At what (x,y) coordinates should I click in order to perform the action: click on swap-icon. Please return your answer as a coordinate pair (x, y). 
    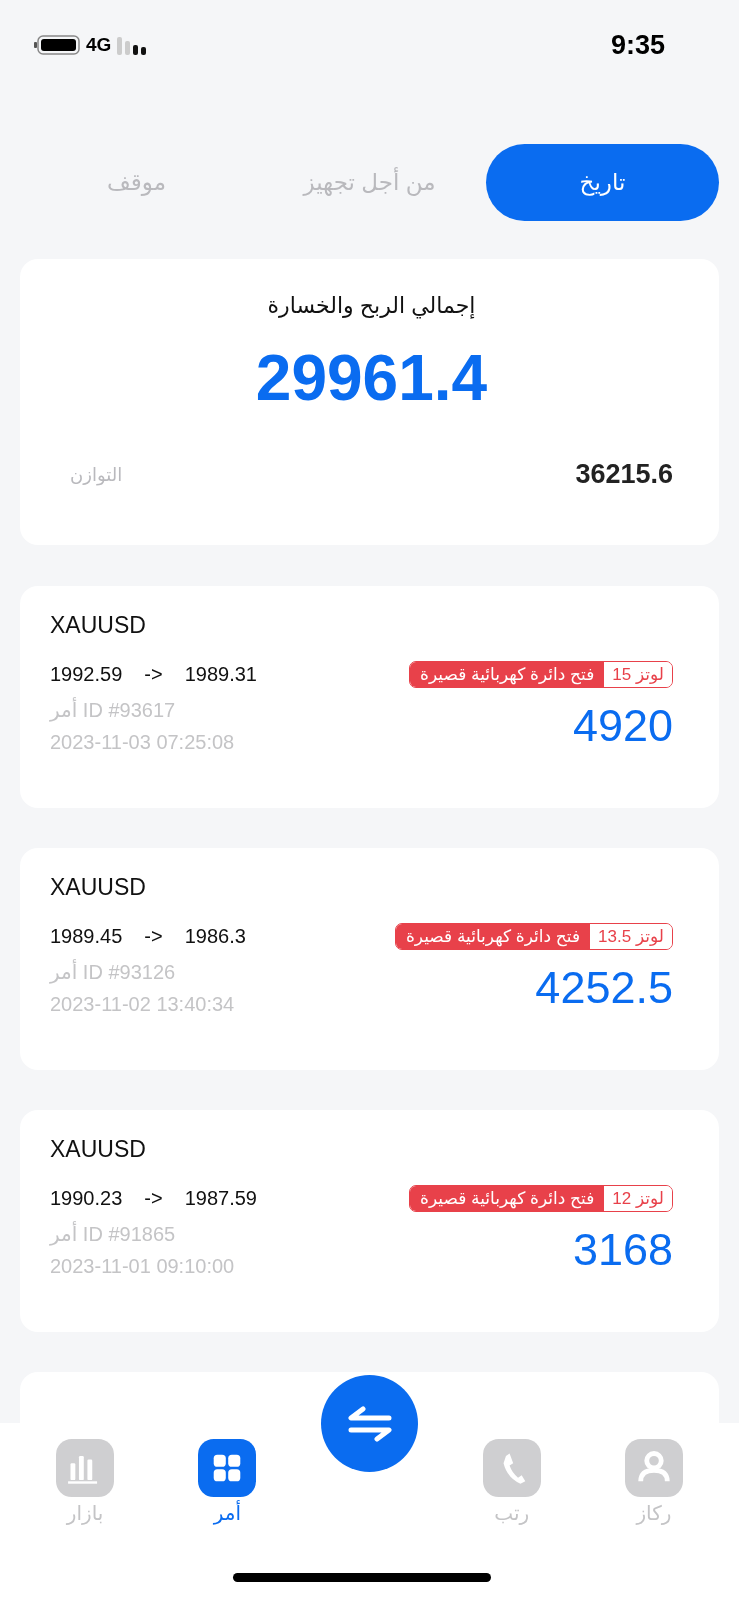
    Looking at the image, I should click on (369, 1423).